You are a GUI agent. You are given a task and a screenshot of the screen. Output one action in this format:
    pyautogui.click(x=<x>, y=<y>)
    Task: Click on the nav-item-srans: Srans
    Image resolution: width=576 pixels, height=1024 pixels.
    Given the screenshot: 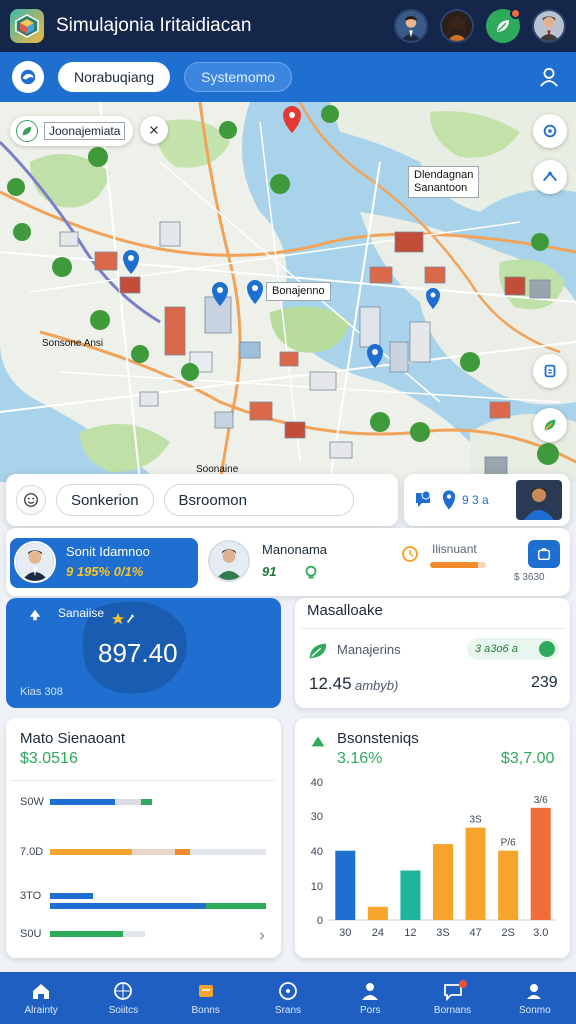 What is the action you would take?
    pyautogui.click(x=288, y=998)
    